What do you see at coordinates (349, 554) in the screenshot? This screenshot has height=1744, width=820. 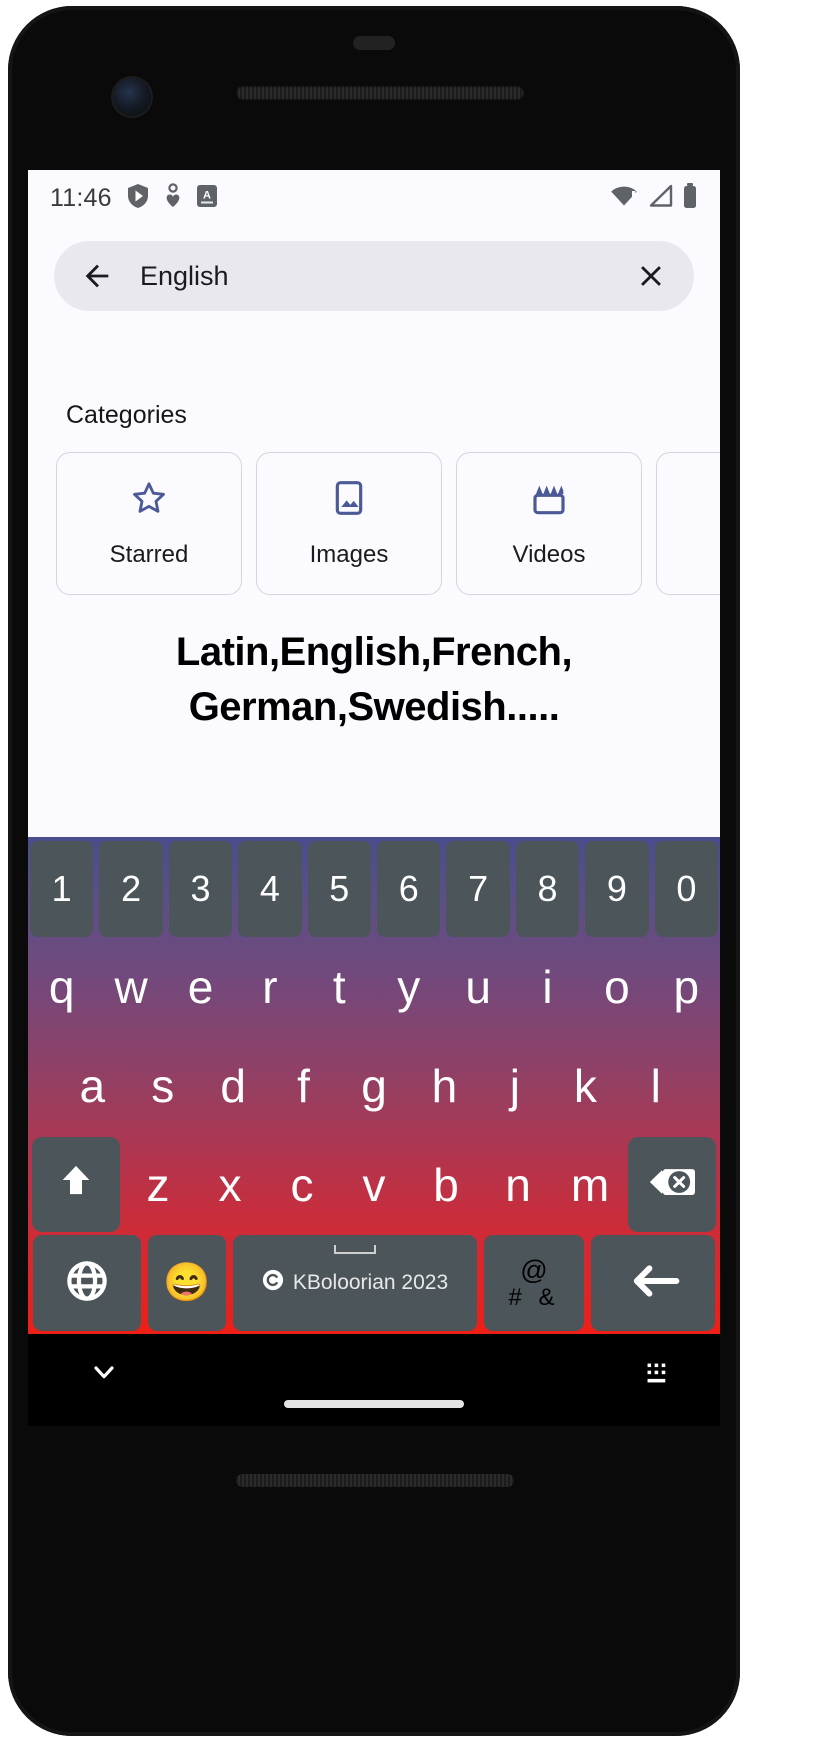 I see `category-label: Images` at bounding box center [349, 554].